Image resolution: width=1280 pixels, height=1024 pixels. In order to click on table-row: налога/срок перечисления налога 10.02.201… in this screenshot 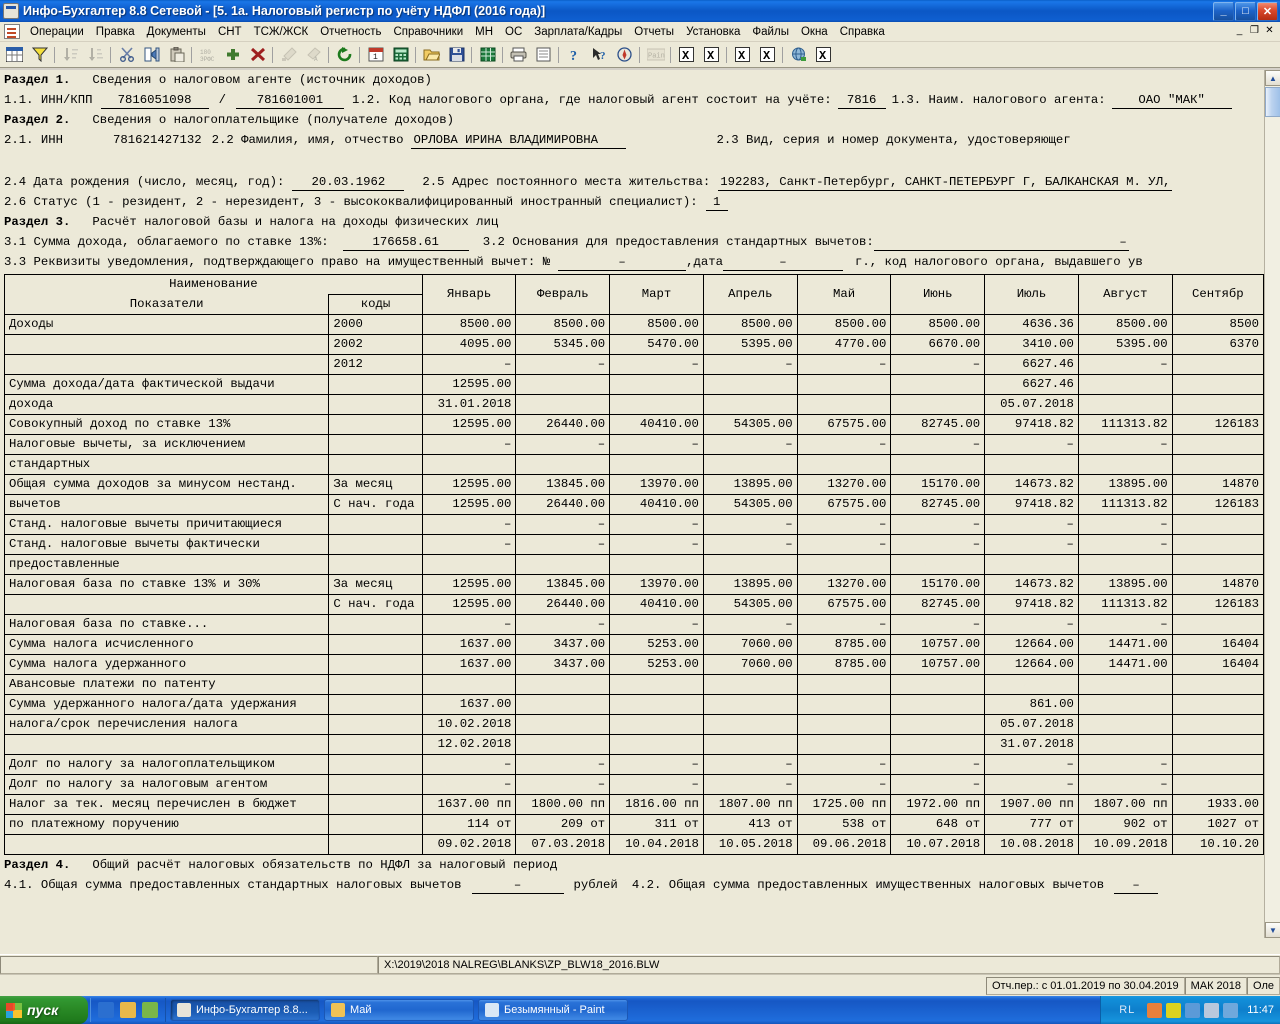, I will do `click(634, 724)`.